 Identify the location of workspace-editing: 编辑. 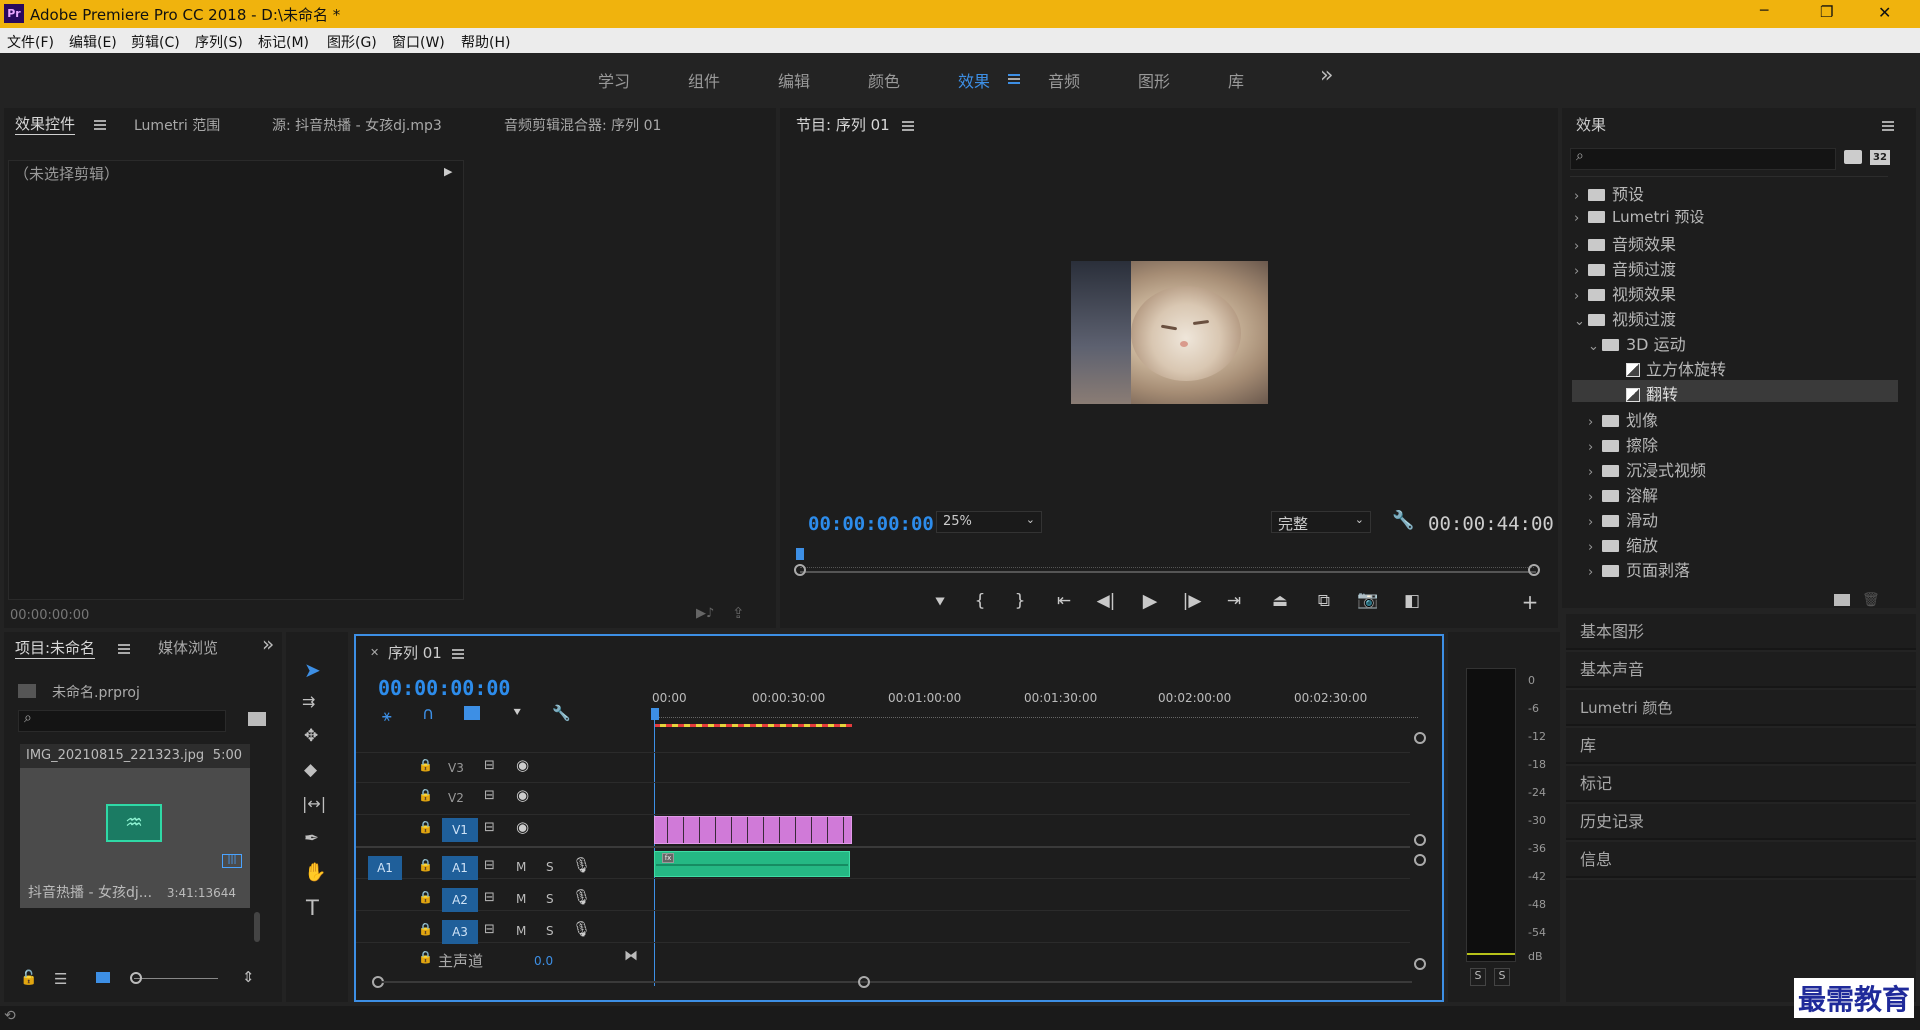
(794, 80).